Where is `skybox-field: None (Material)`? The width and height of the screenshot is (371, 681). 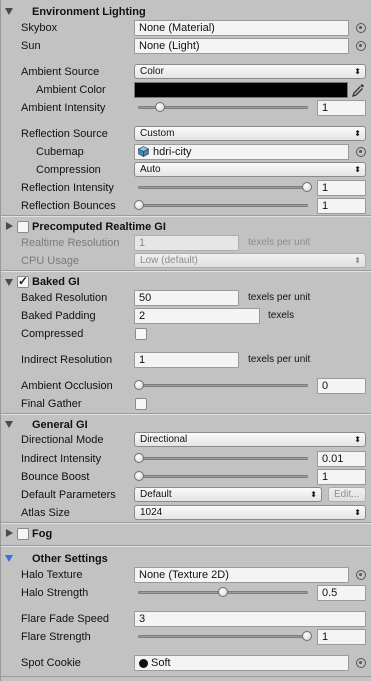
skybox-field: None (Material) is located at coordinates (241, 28).